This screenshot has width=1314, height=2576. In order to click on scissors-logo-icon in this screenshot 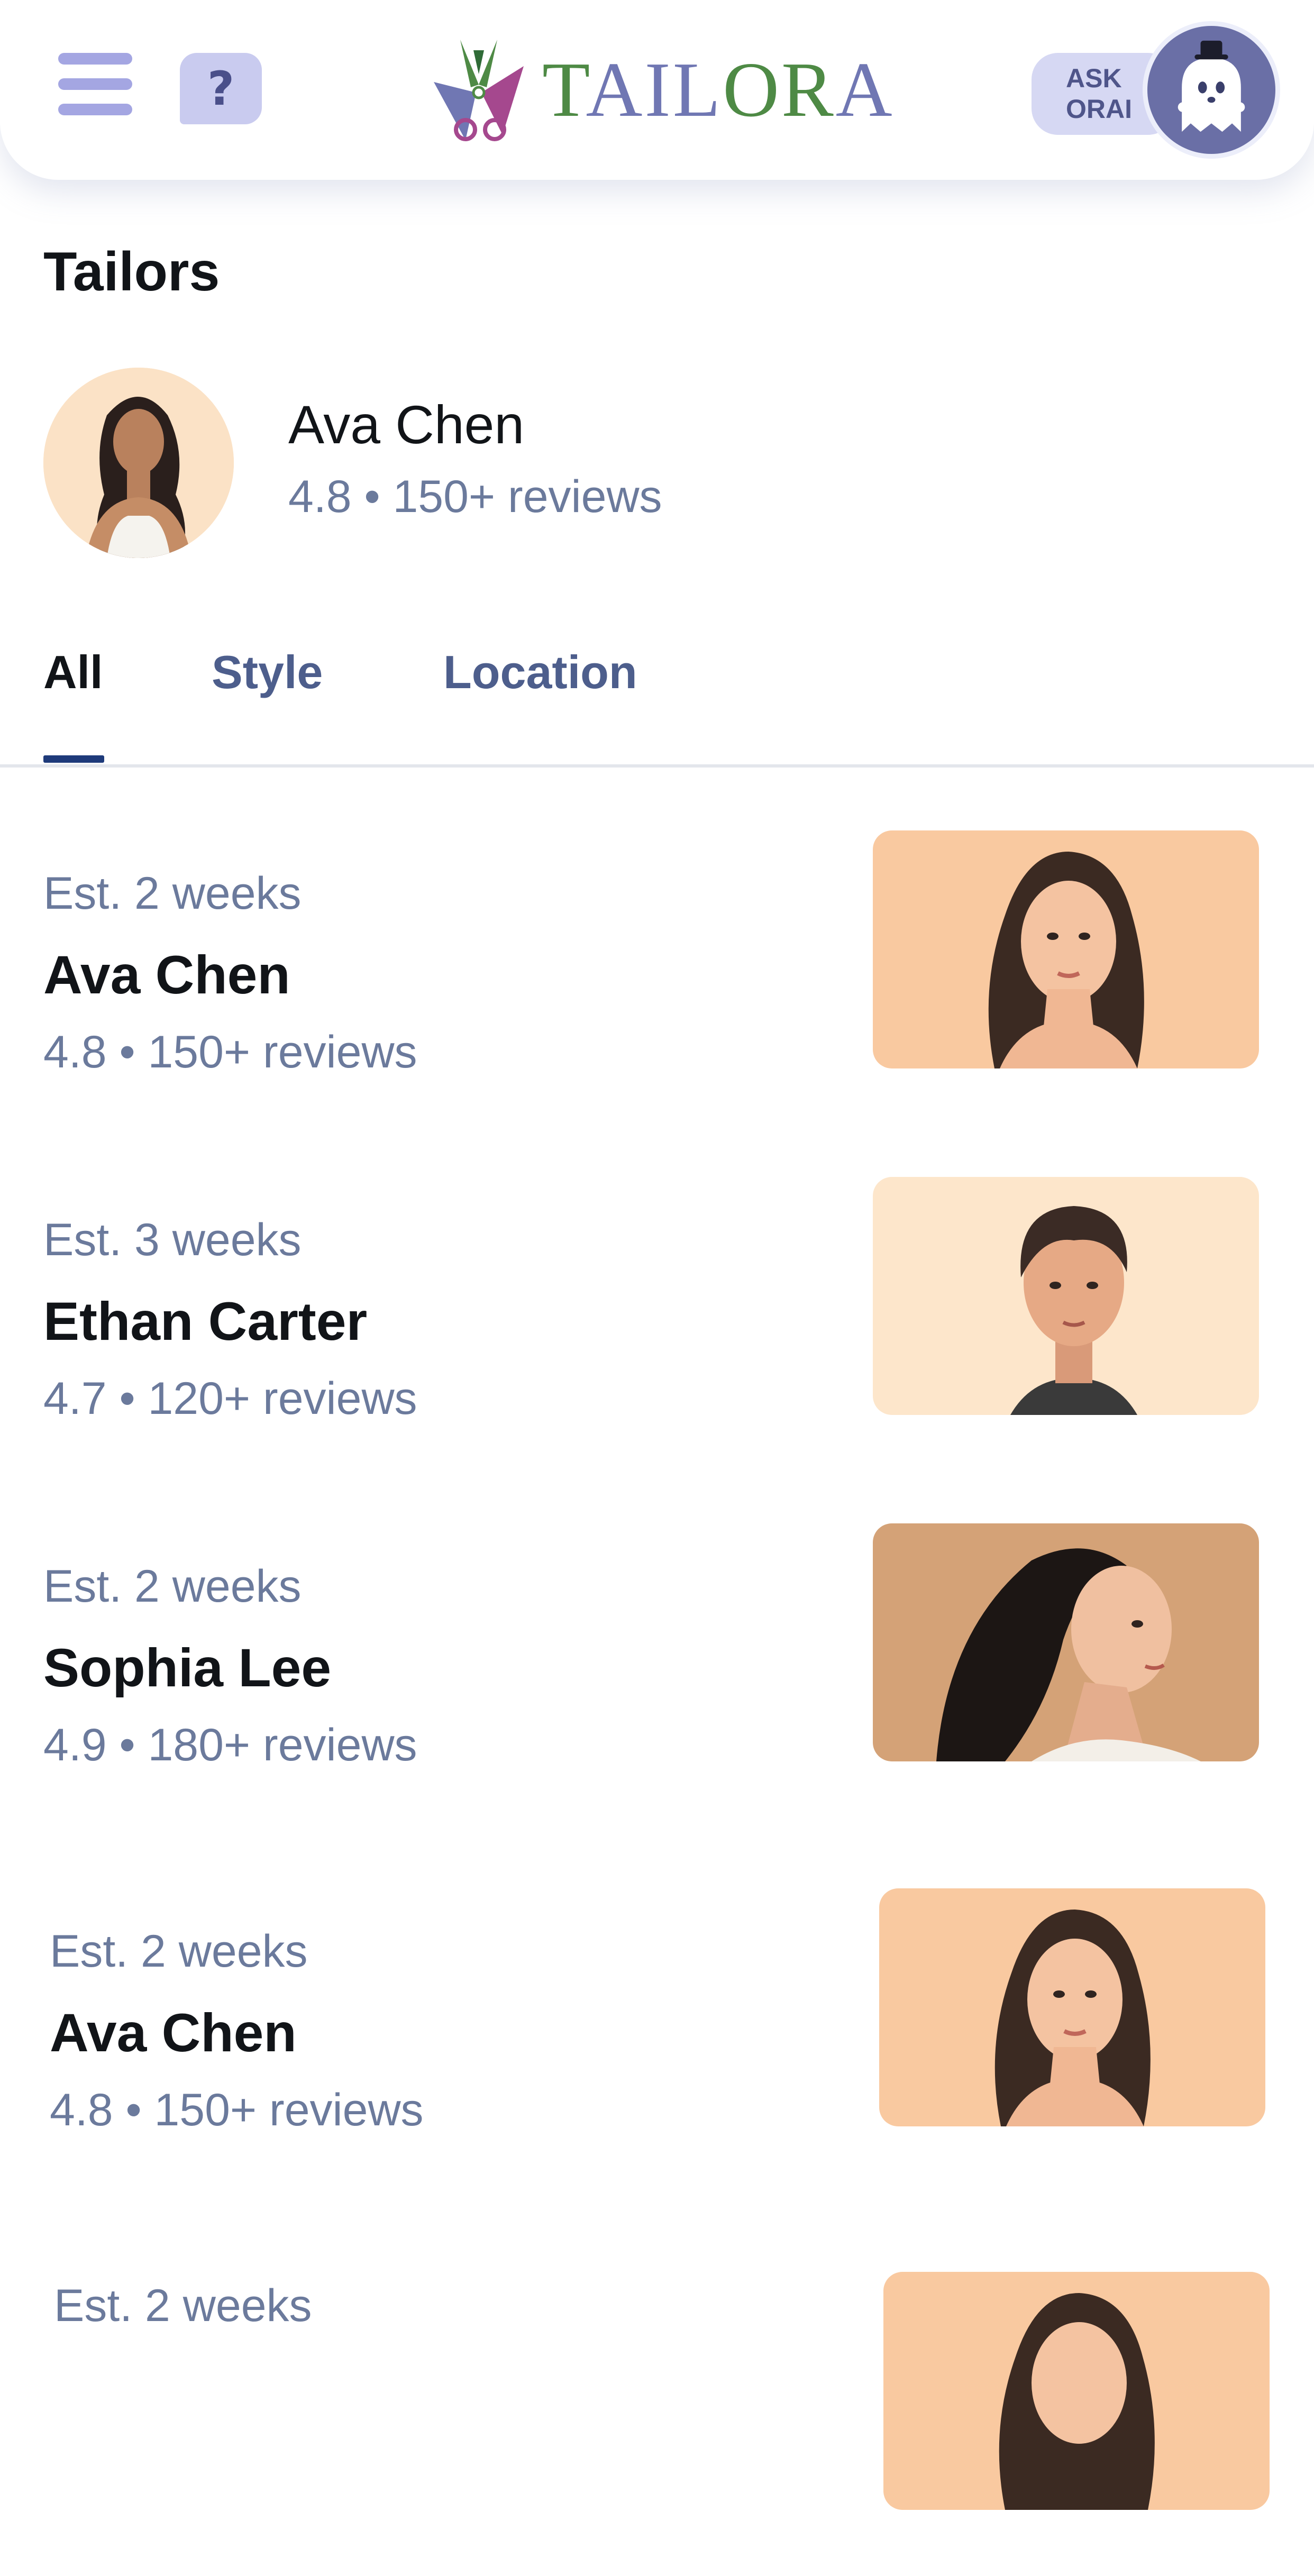, I will do `click(479, 90)`.